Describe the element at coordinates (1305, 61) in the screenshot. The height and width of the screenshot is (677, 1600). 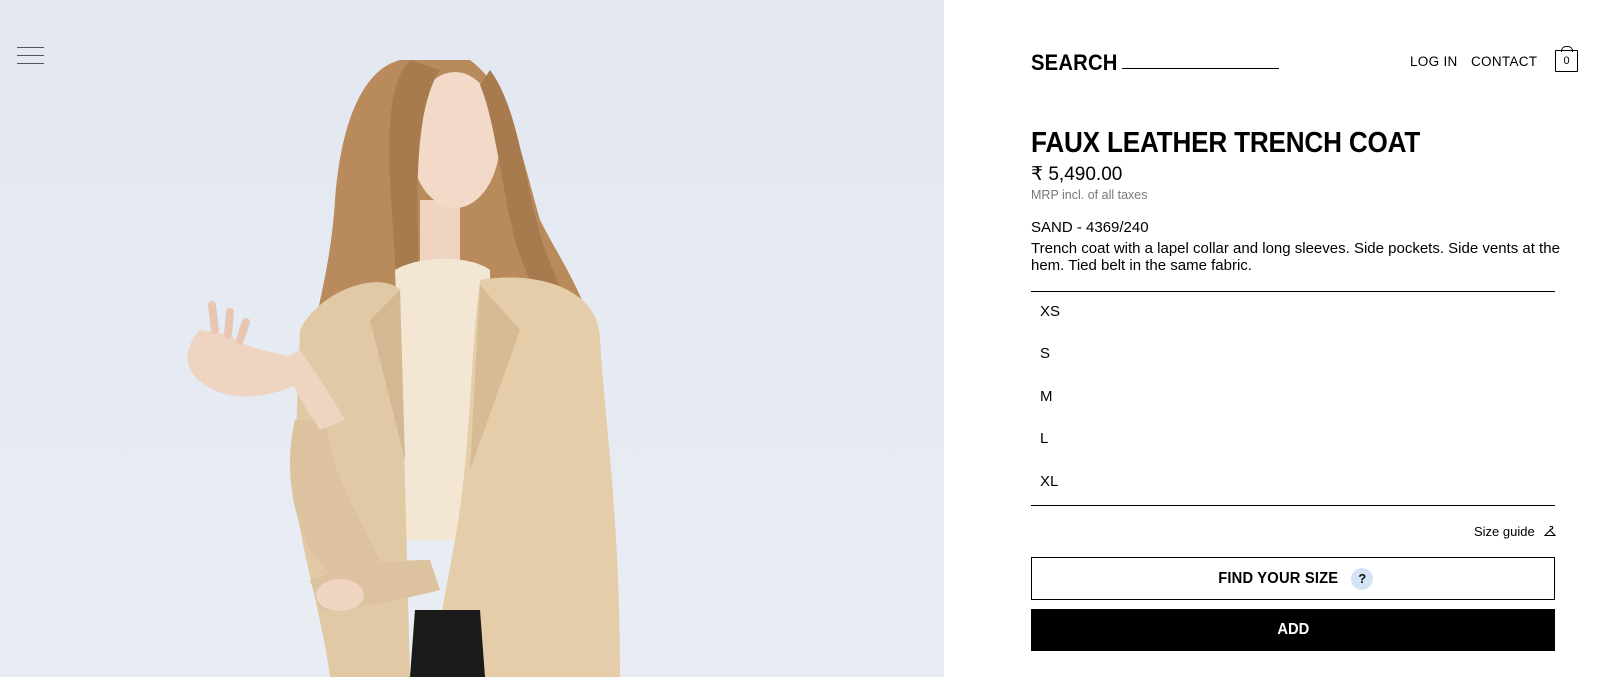
I see `header-bar: SEARCH LOG IN CONTACT 0` at that location.